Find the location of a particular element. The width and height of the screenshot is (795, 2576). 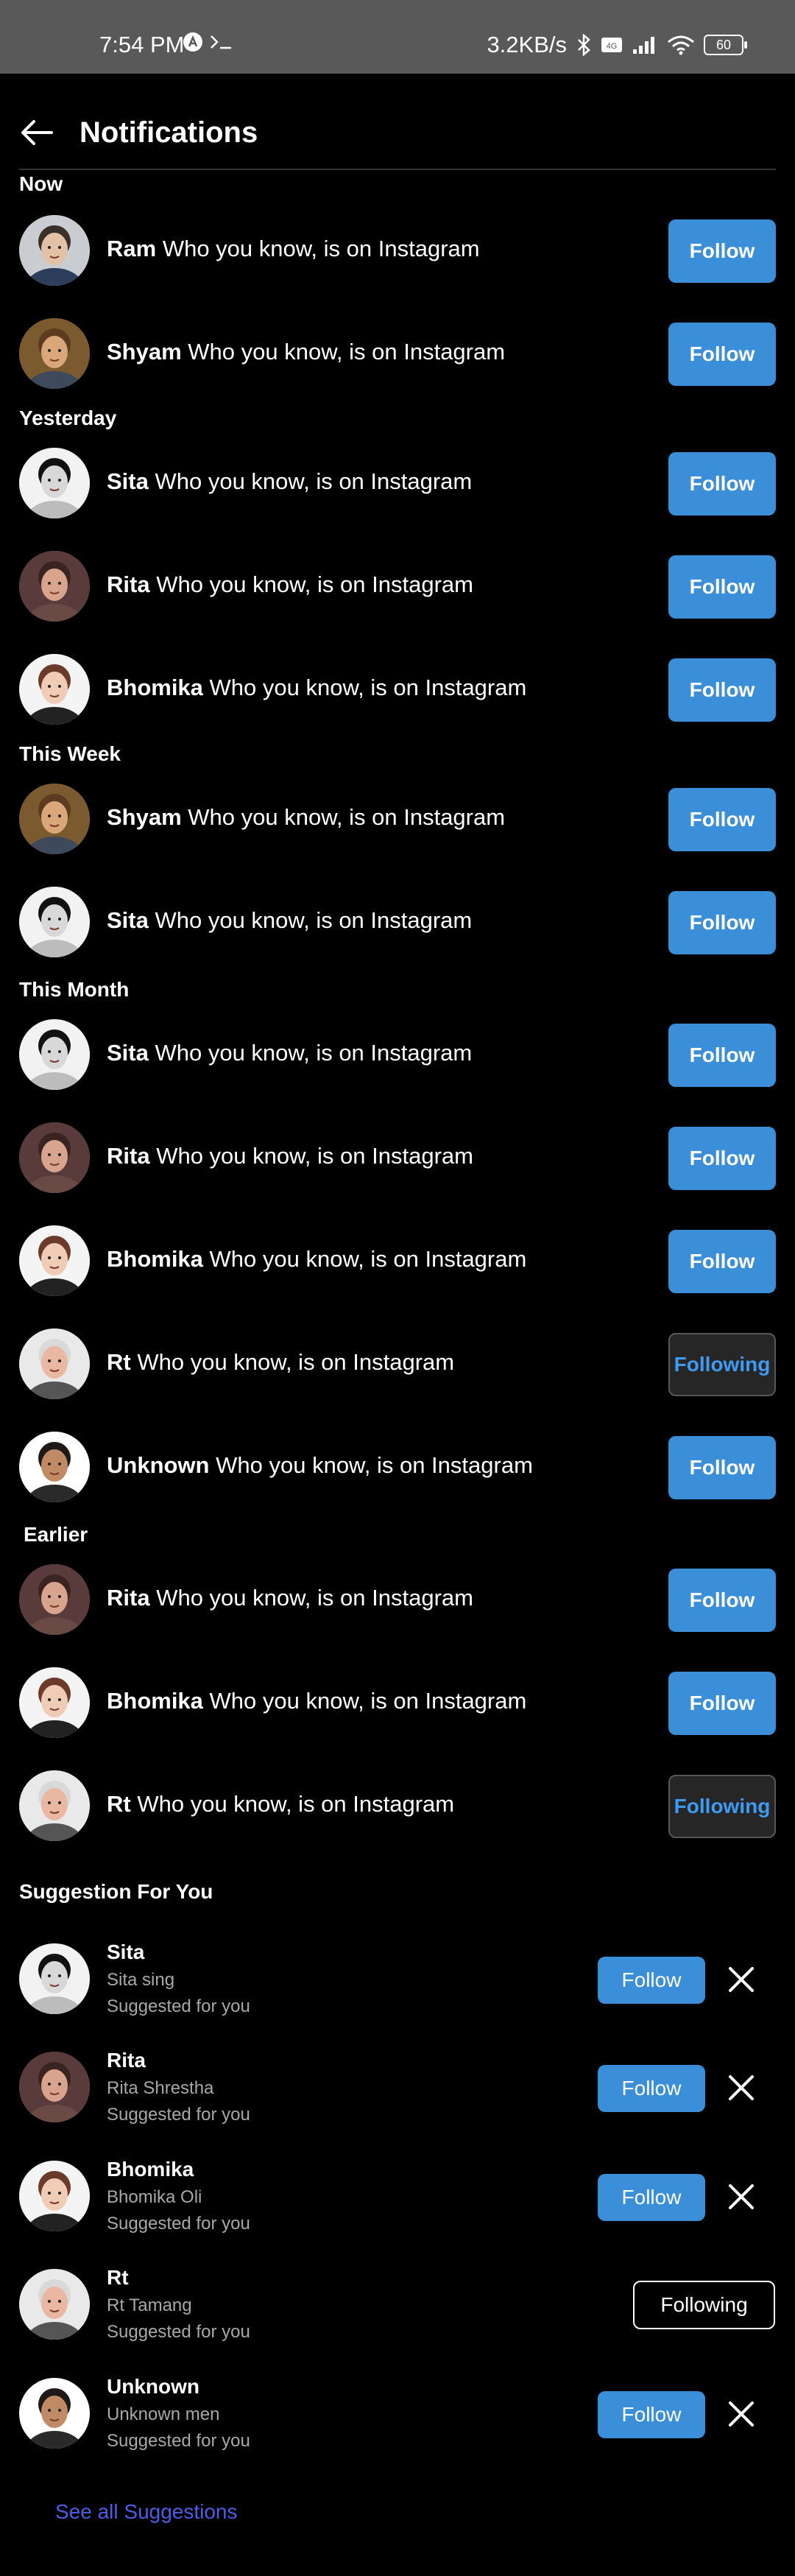

notification-text: Sita Who you know, is on Instagram is located at coordinates (289, 920).